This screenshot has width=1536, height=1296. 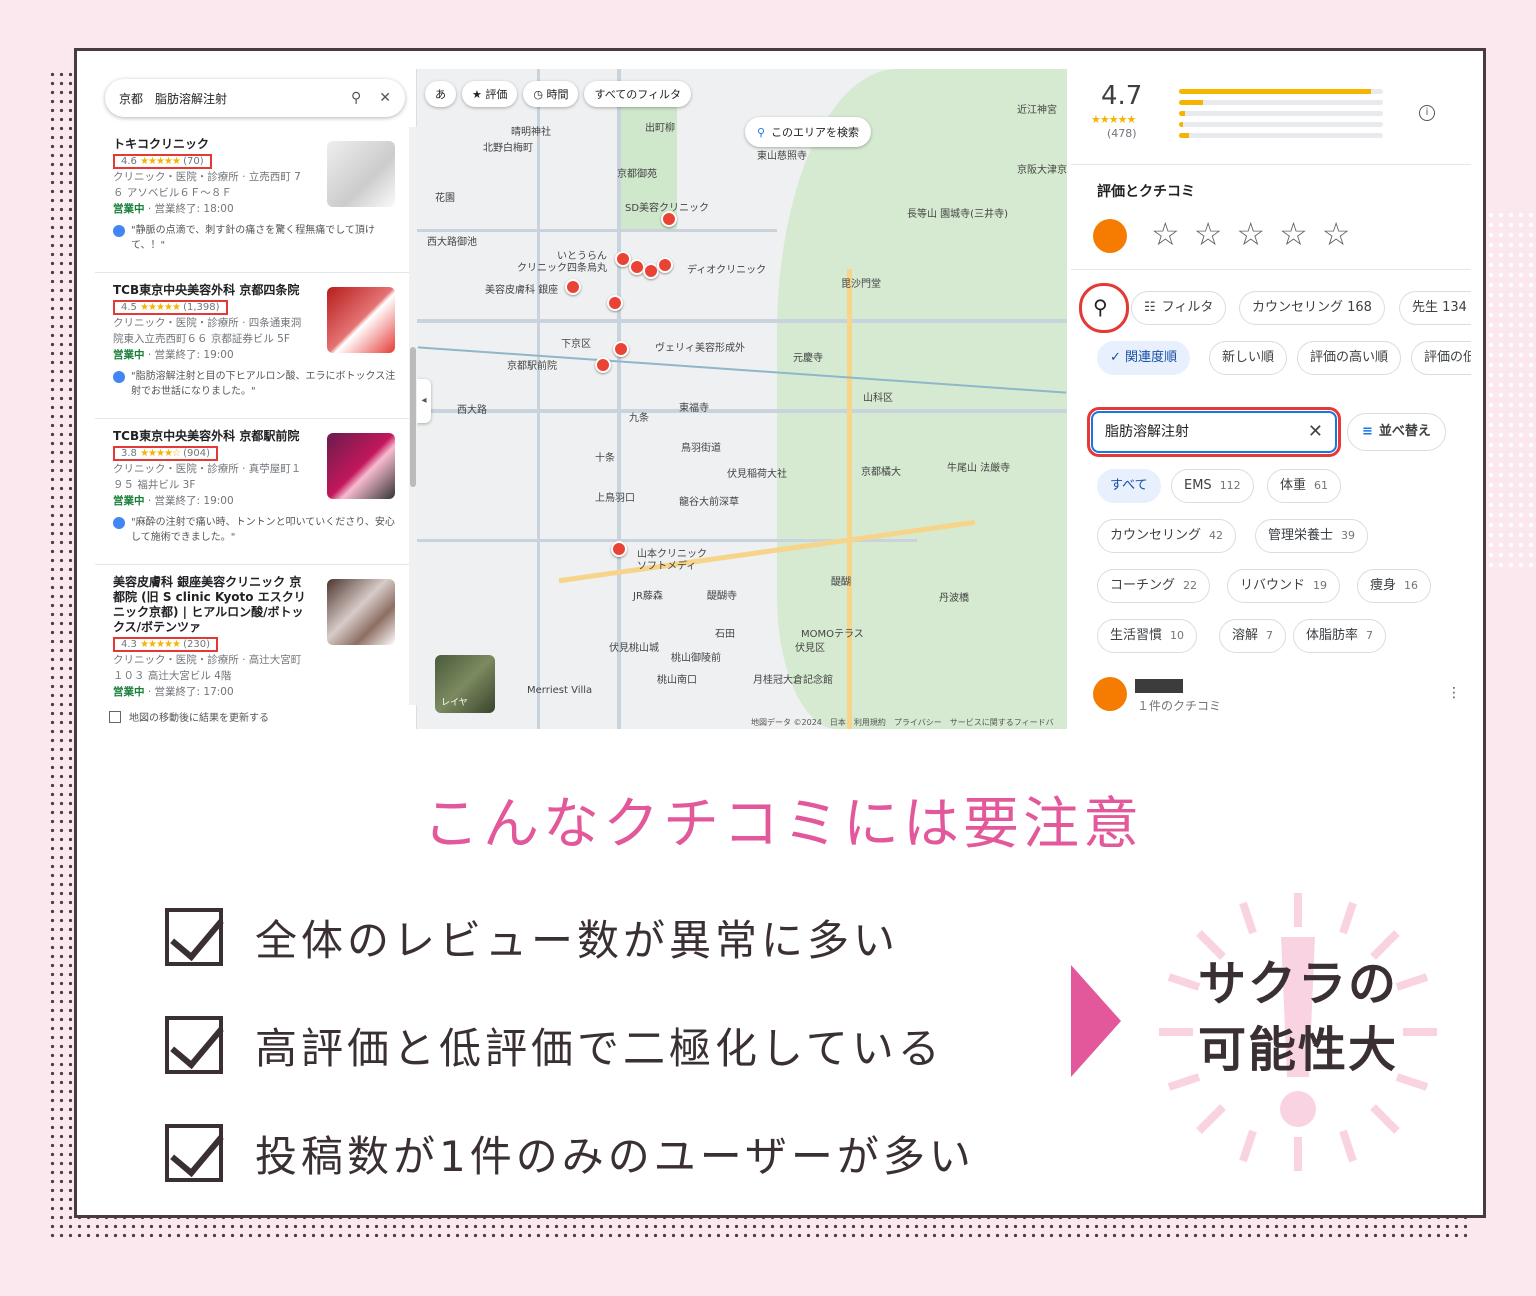 I want to click on keyword-label: EMS, so click(x=1198, y=485).